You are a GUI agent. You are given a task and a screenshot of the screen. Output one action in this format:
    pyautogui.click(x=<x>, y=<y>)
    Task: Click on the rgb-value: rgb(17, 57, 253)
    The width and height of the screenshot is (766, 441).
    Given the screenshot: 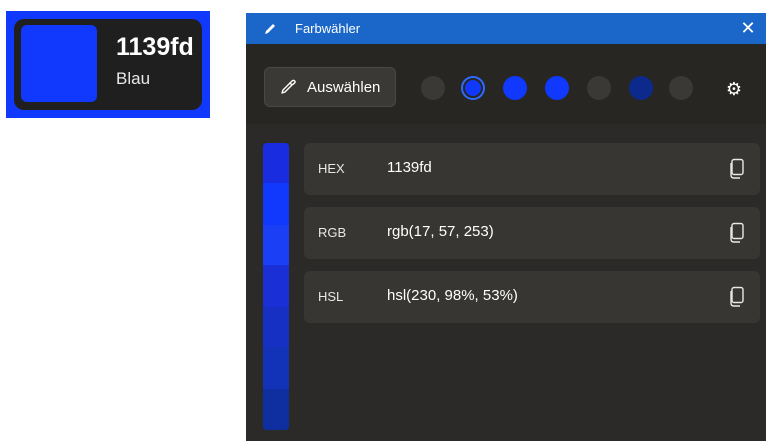 What is the action you would take?
    pyautogui.click(x=440, y=231)
    